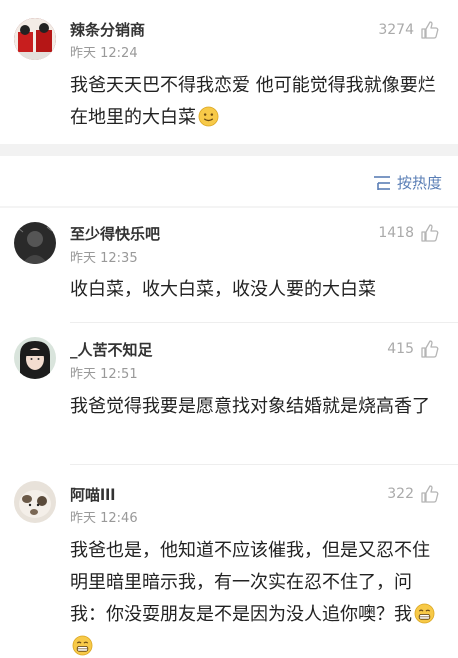 The image size is (458, 658). What do you see at coordinates (107, 29) in the screenshot?
I see `username: 辣条分销商` at bounding box center [107, 29].